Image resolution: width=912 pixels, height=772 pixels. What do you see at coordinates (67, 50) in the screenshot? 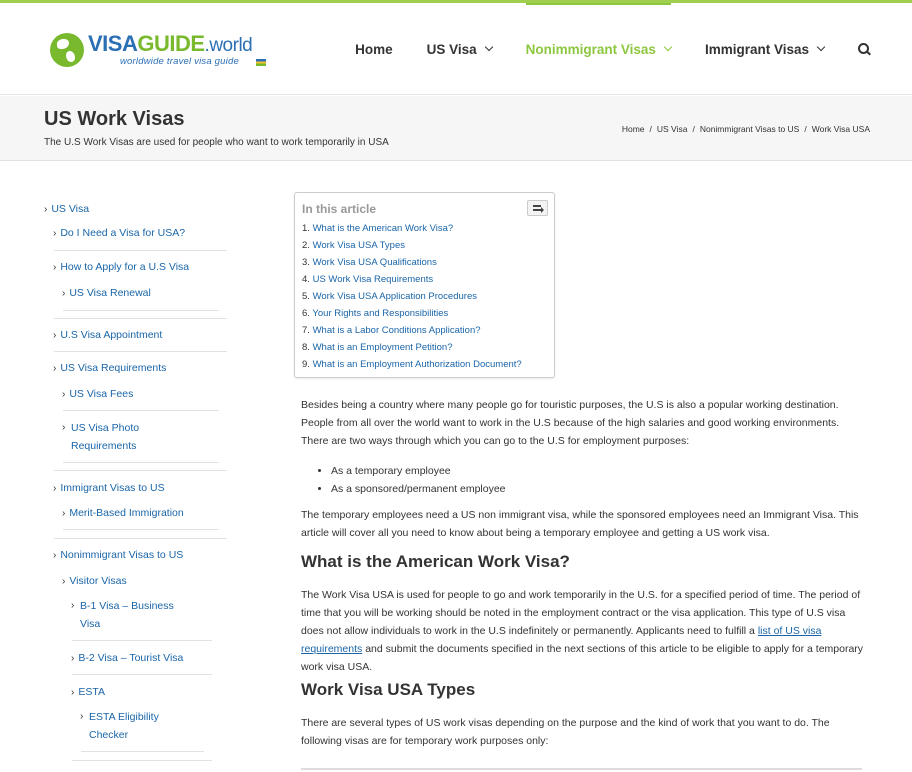
I see `globe-icon` at bounding box center [67, 50].